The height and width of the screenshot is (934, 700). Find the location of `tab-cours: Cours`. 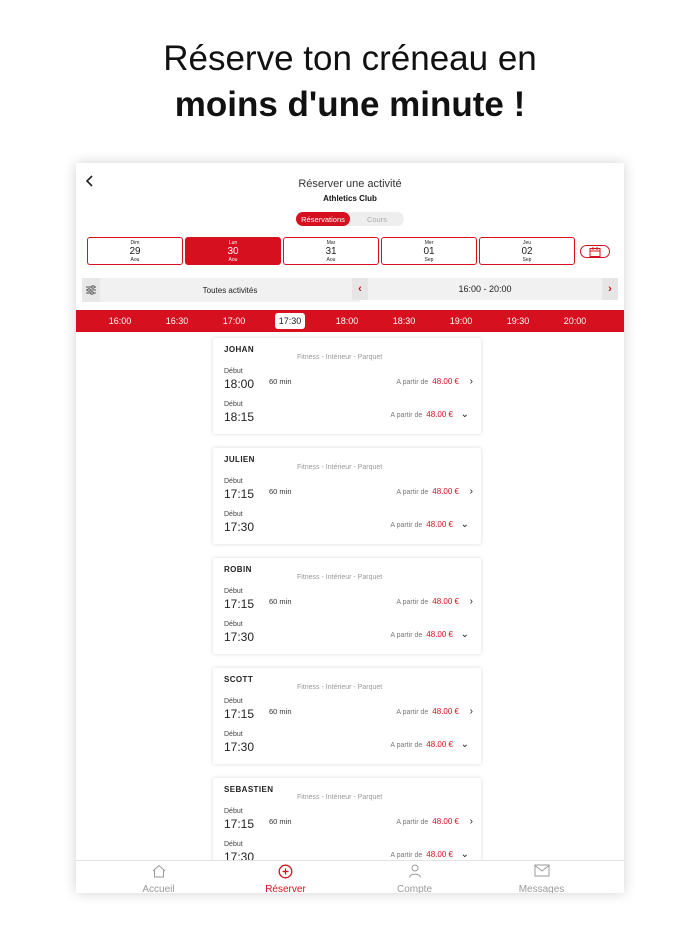

tab-cours: Cours is located at coordinates (377, 219).